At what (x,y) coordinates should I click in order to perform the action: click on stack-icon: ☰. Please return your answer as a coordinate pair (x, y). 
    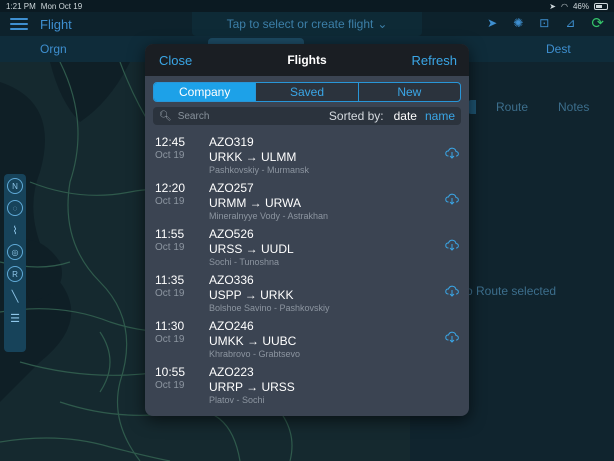
    Looking at the image, I should click on (15, 318).